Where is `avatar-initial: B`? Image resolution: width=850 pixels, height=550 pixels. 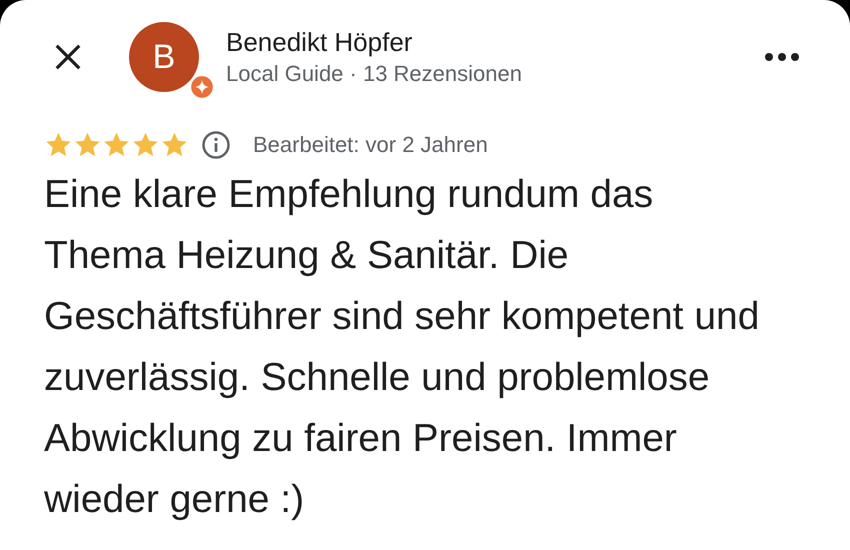
avatar-initial: B is located at coordinates (164, 57).